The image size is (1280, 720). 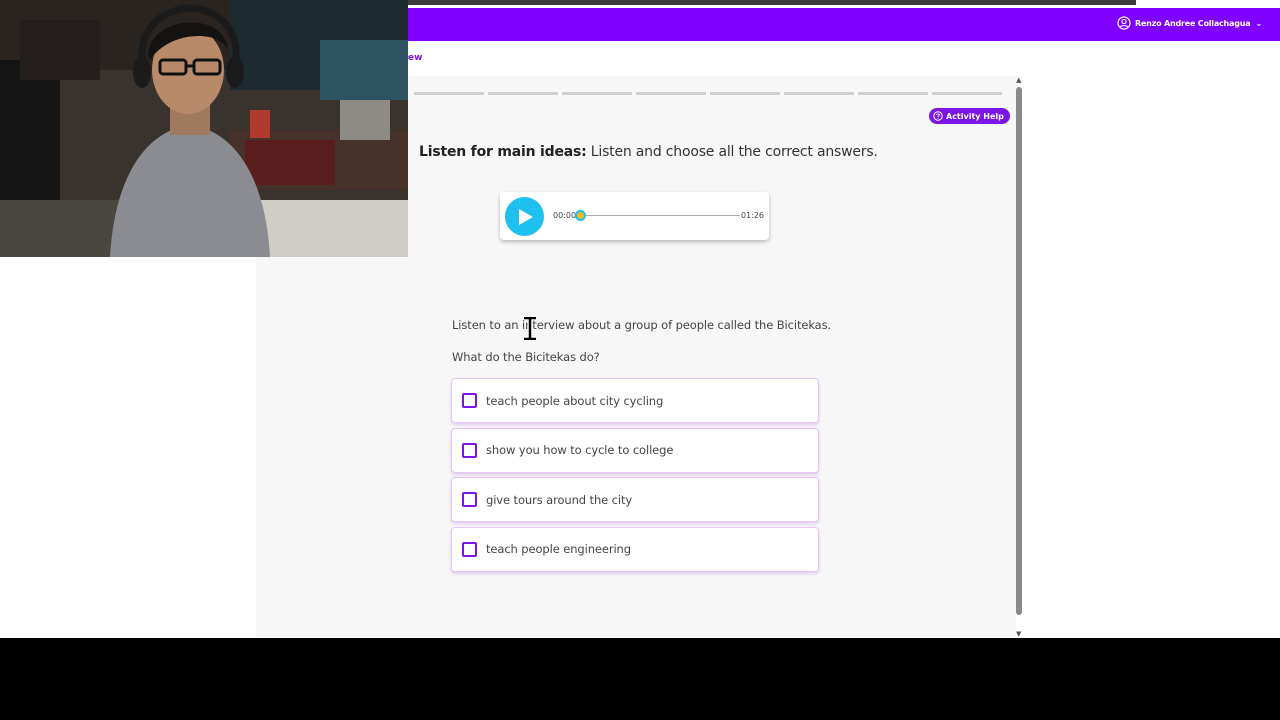 I want to click on audio-current-time: 00:00, so click(x=565, y=215).